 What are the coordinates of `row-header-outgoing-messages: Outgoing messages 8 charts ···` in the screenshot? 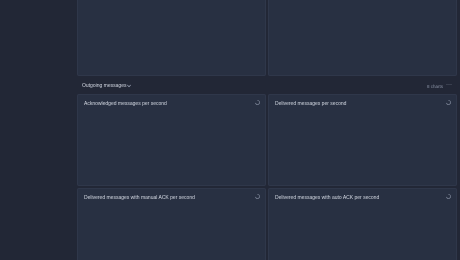 It's located at (267, 86).